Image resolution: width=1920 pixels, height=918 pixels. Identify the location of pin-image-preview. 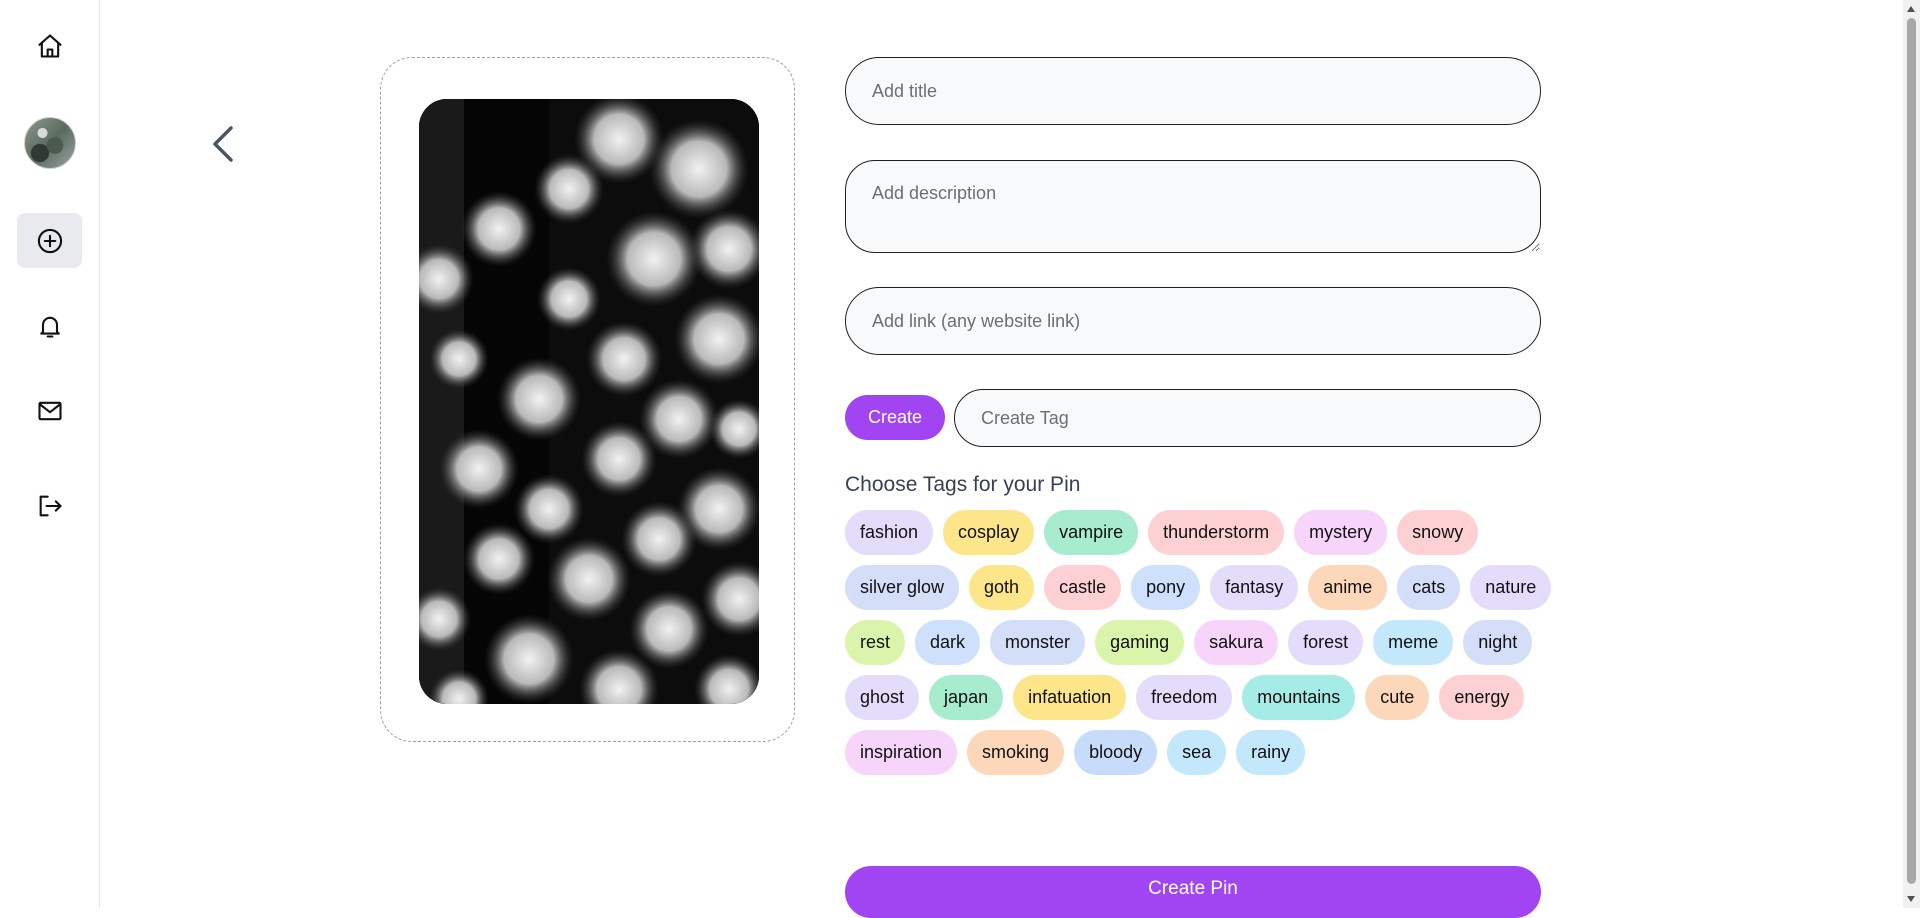
(589, 401).